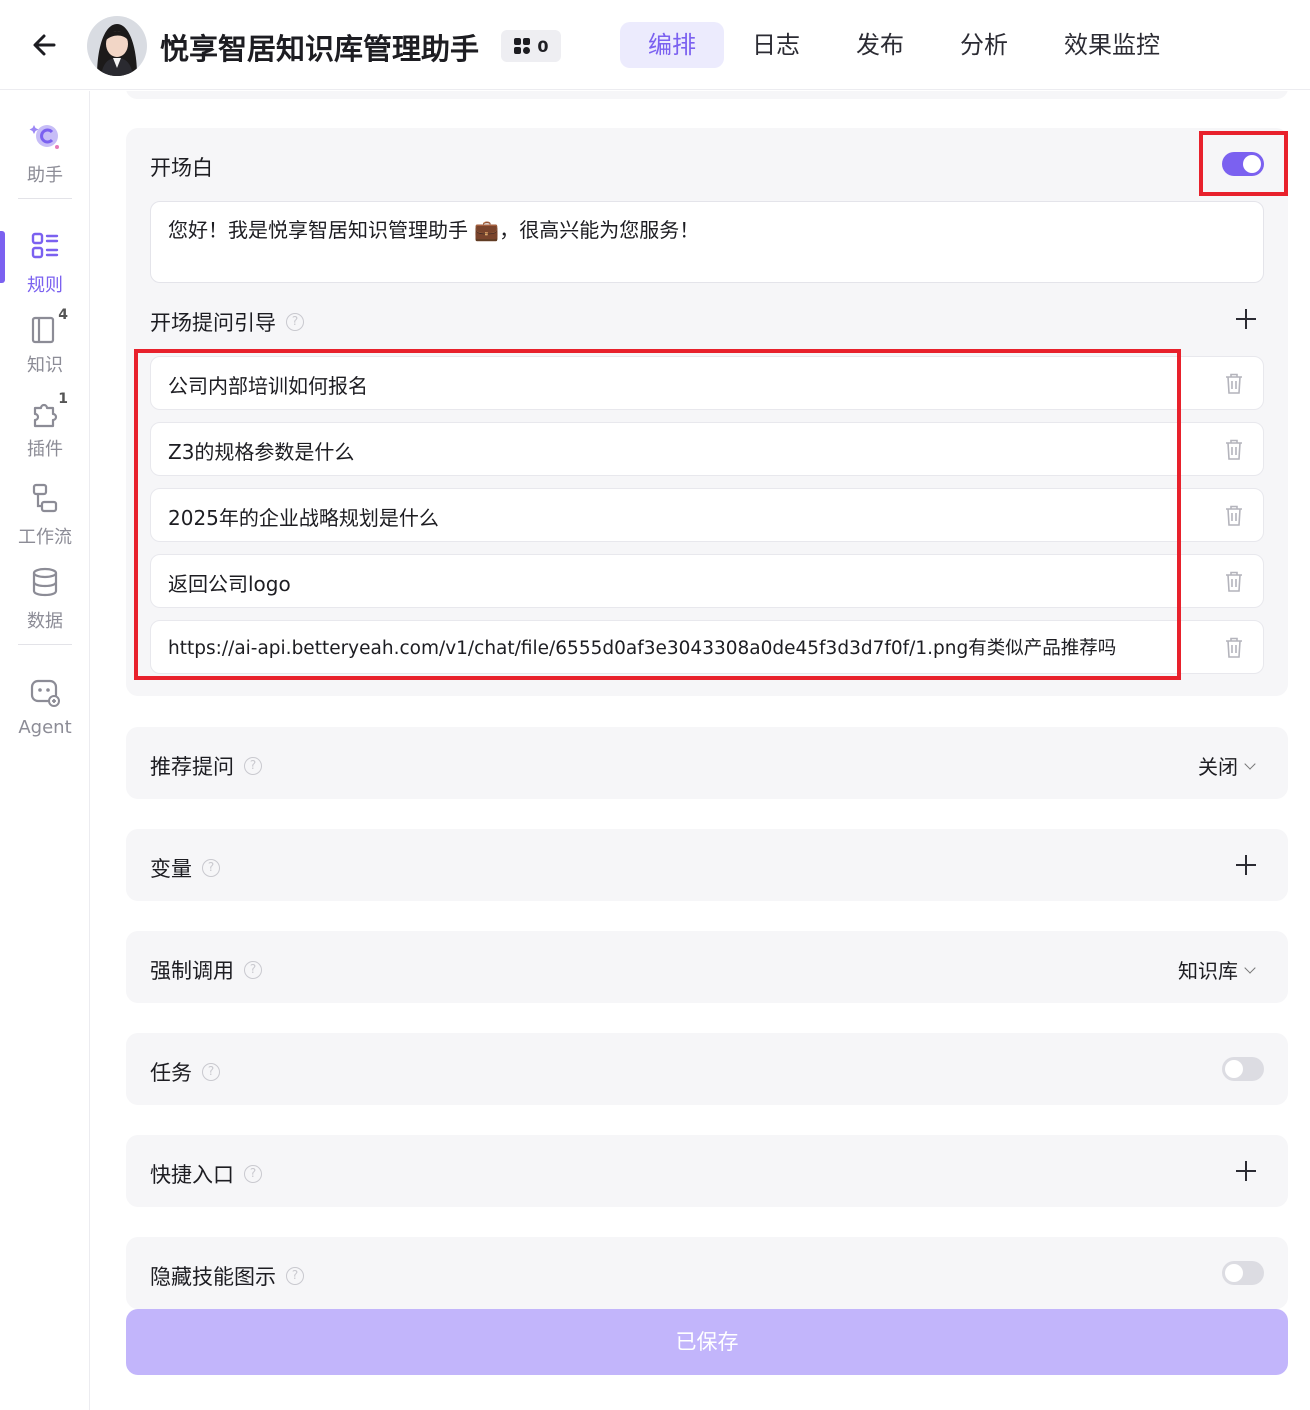 The width and height of the screenshot is (1310, 1410). I want to click on sidebar-item-plugins: 1 插件, so click(45, 426).